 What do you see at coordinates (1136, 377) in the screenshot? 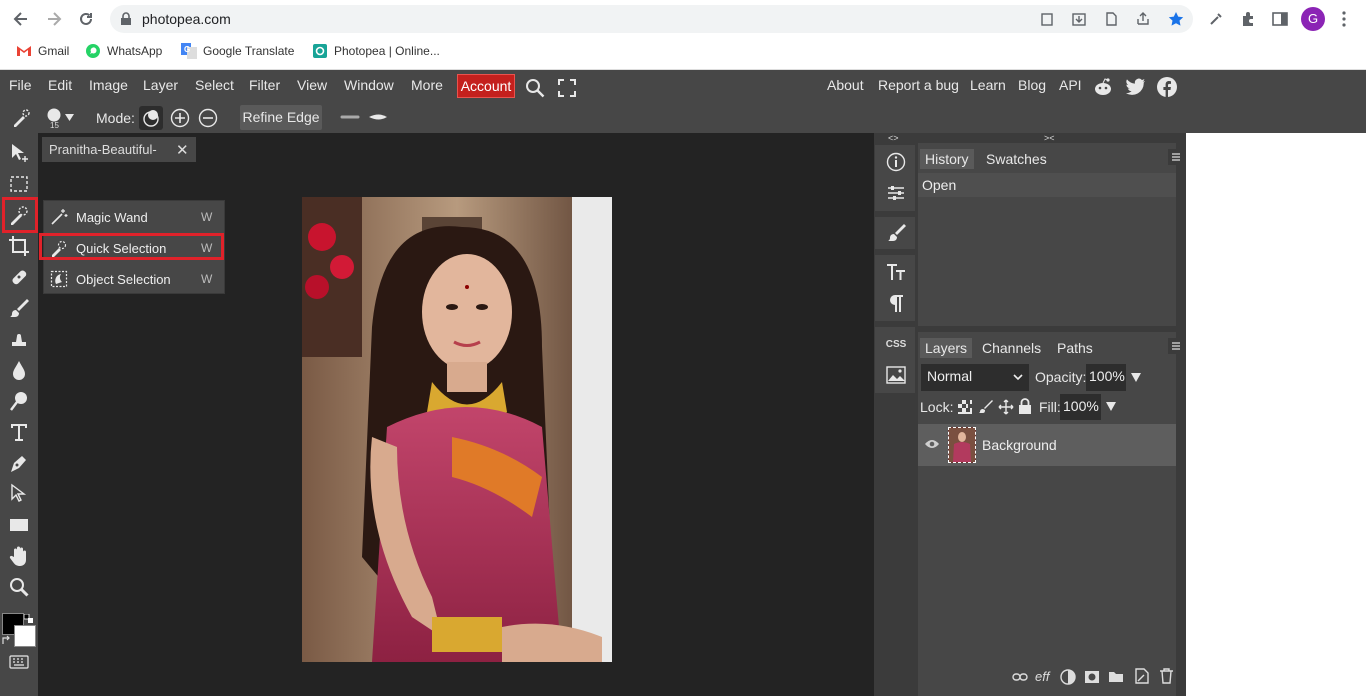
I see `opacity-dropdown-icon` at bounding box center [1136, 377].